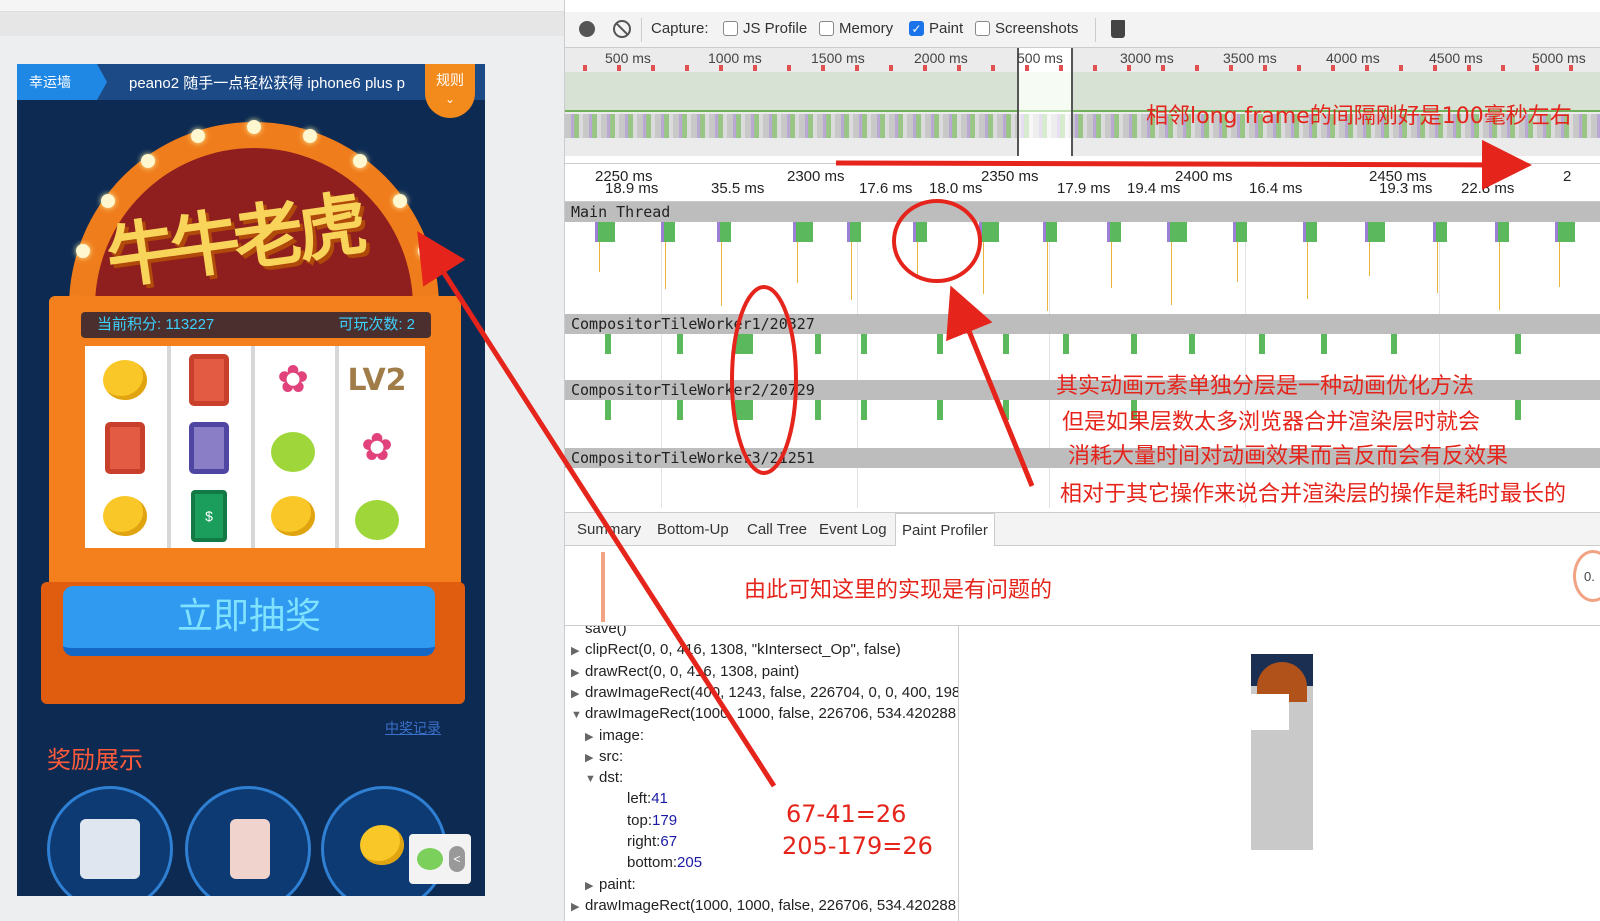  I want to click on annotation-layer-4: 相对于其它操作来说合并渲染层的操作是耗时最长的, so click(1313, 494).